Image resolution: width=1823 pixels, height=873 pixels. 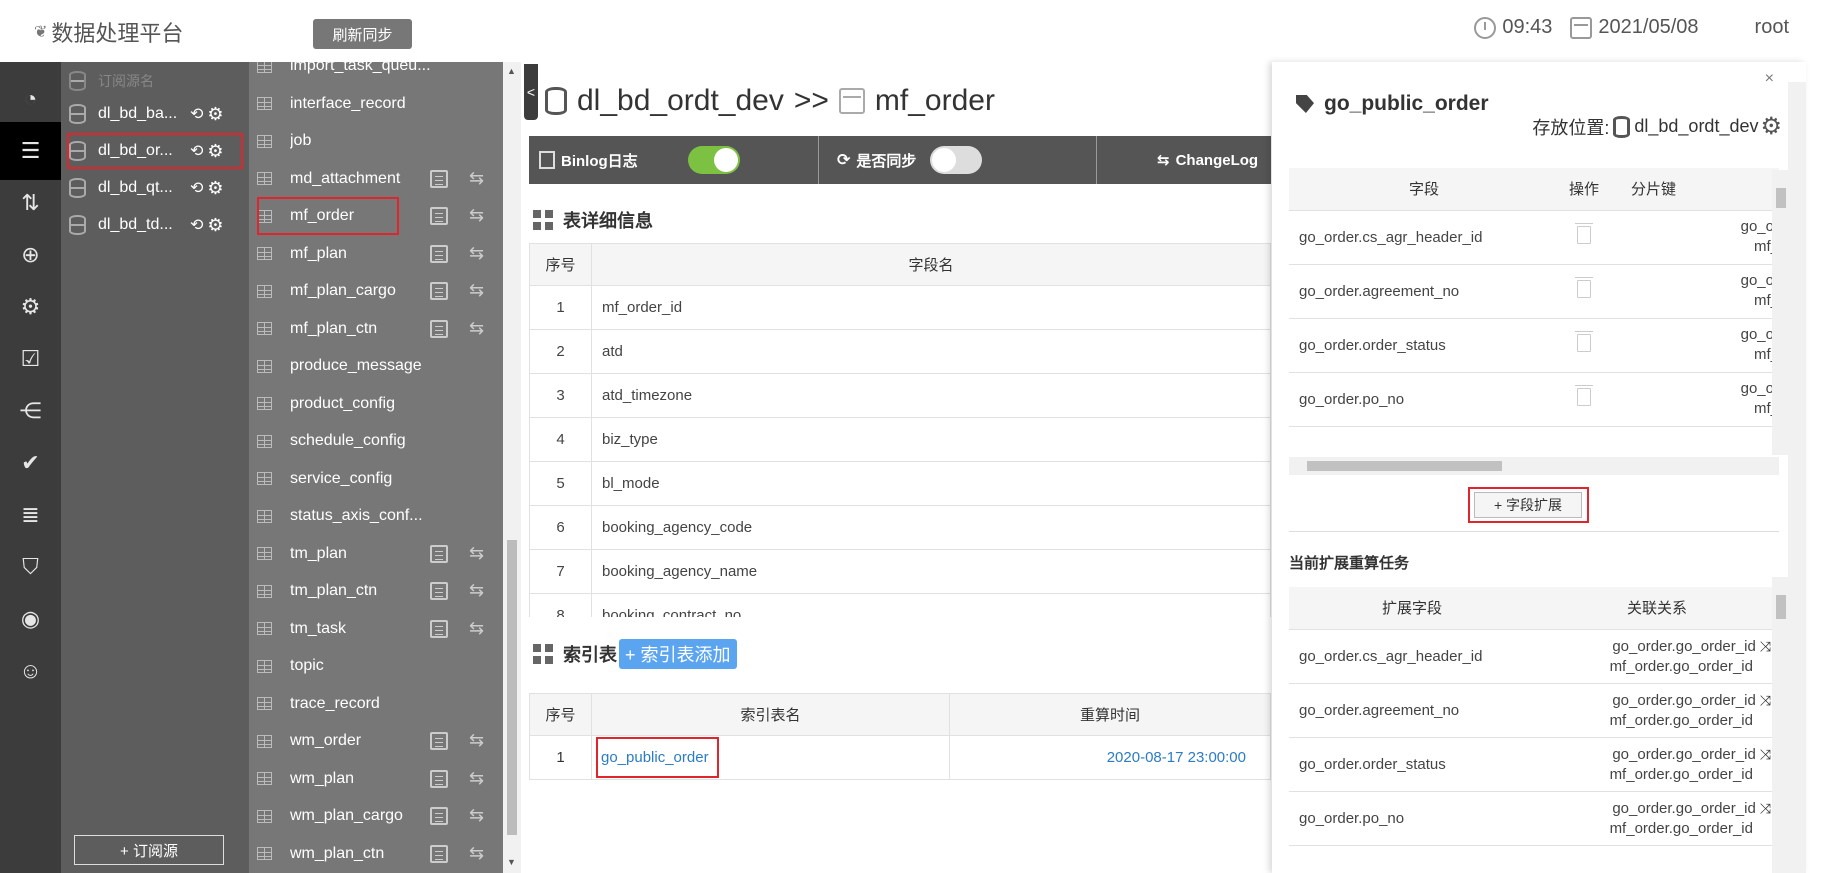 What do you see at coordinates (375, 816) in the screenshot?
I see `table-list-item: wm_plan_cargo ⇆` at bounding box center [375, 816].